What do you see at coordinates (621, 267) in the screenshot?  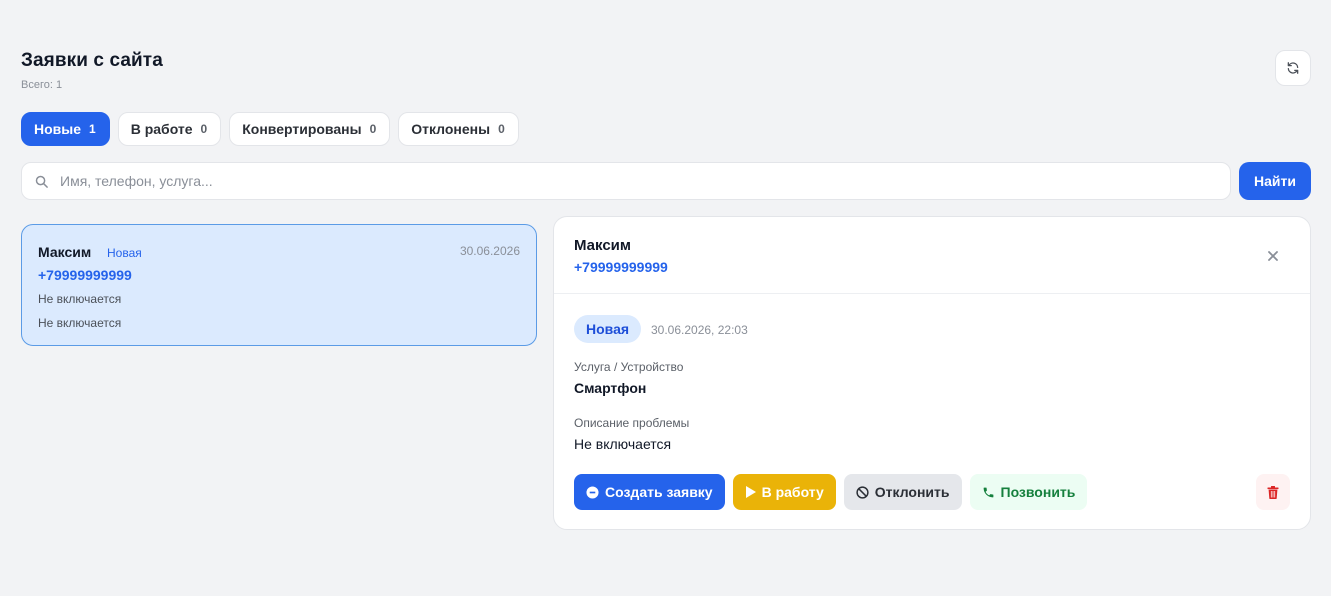 I see `detail-phone-link: +79999999999` at bounding box center [621, 267].